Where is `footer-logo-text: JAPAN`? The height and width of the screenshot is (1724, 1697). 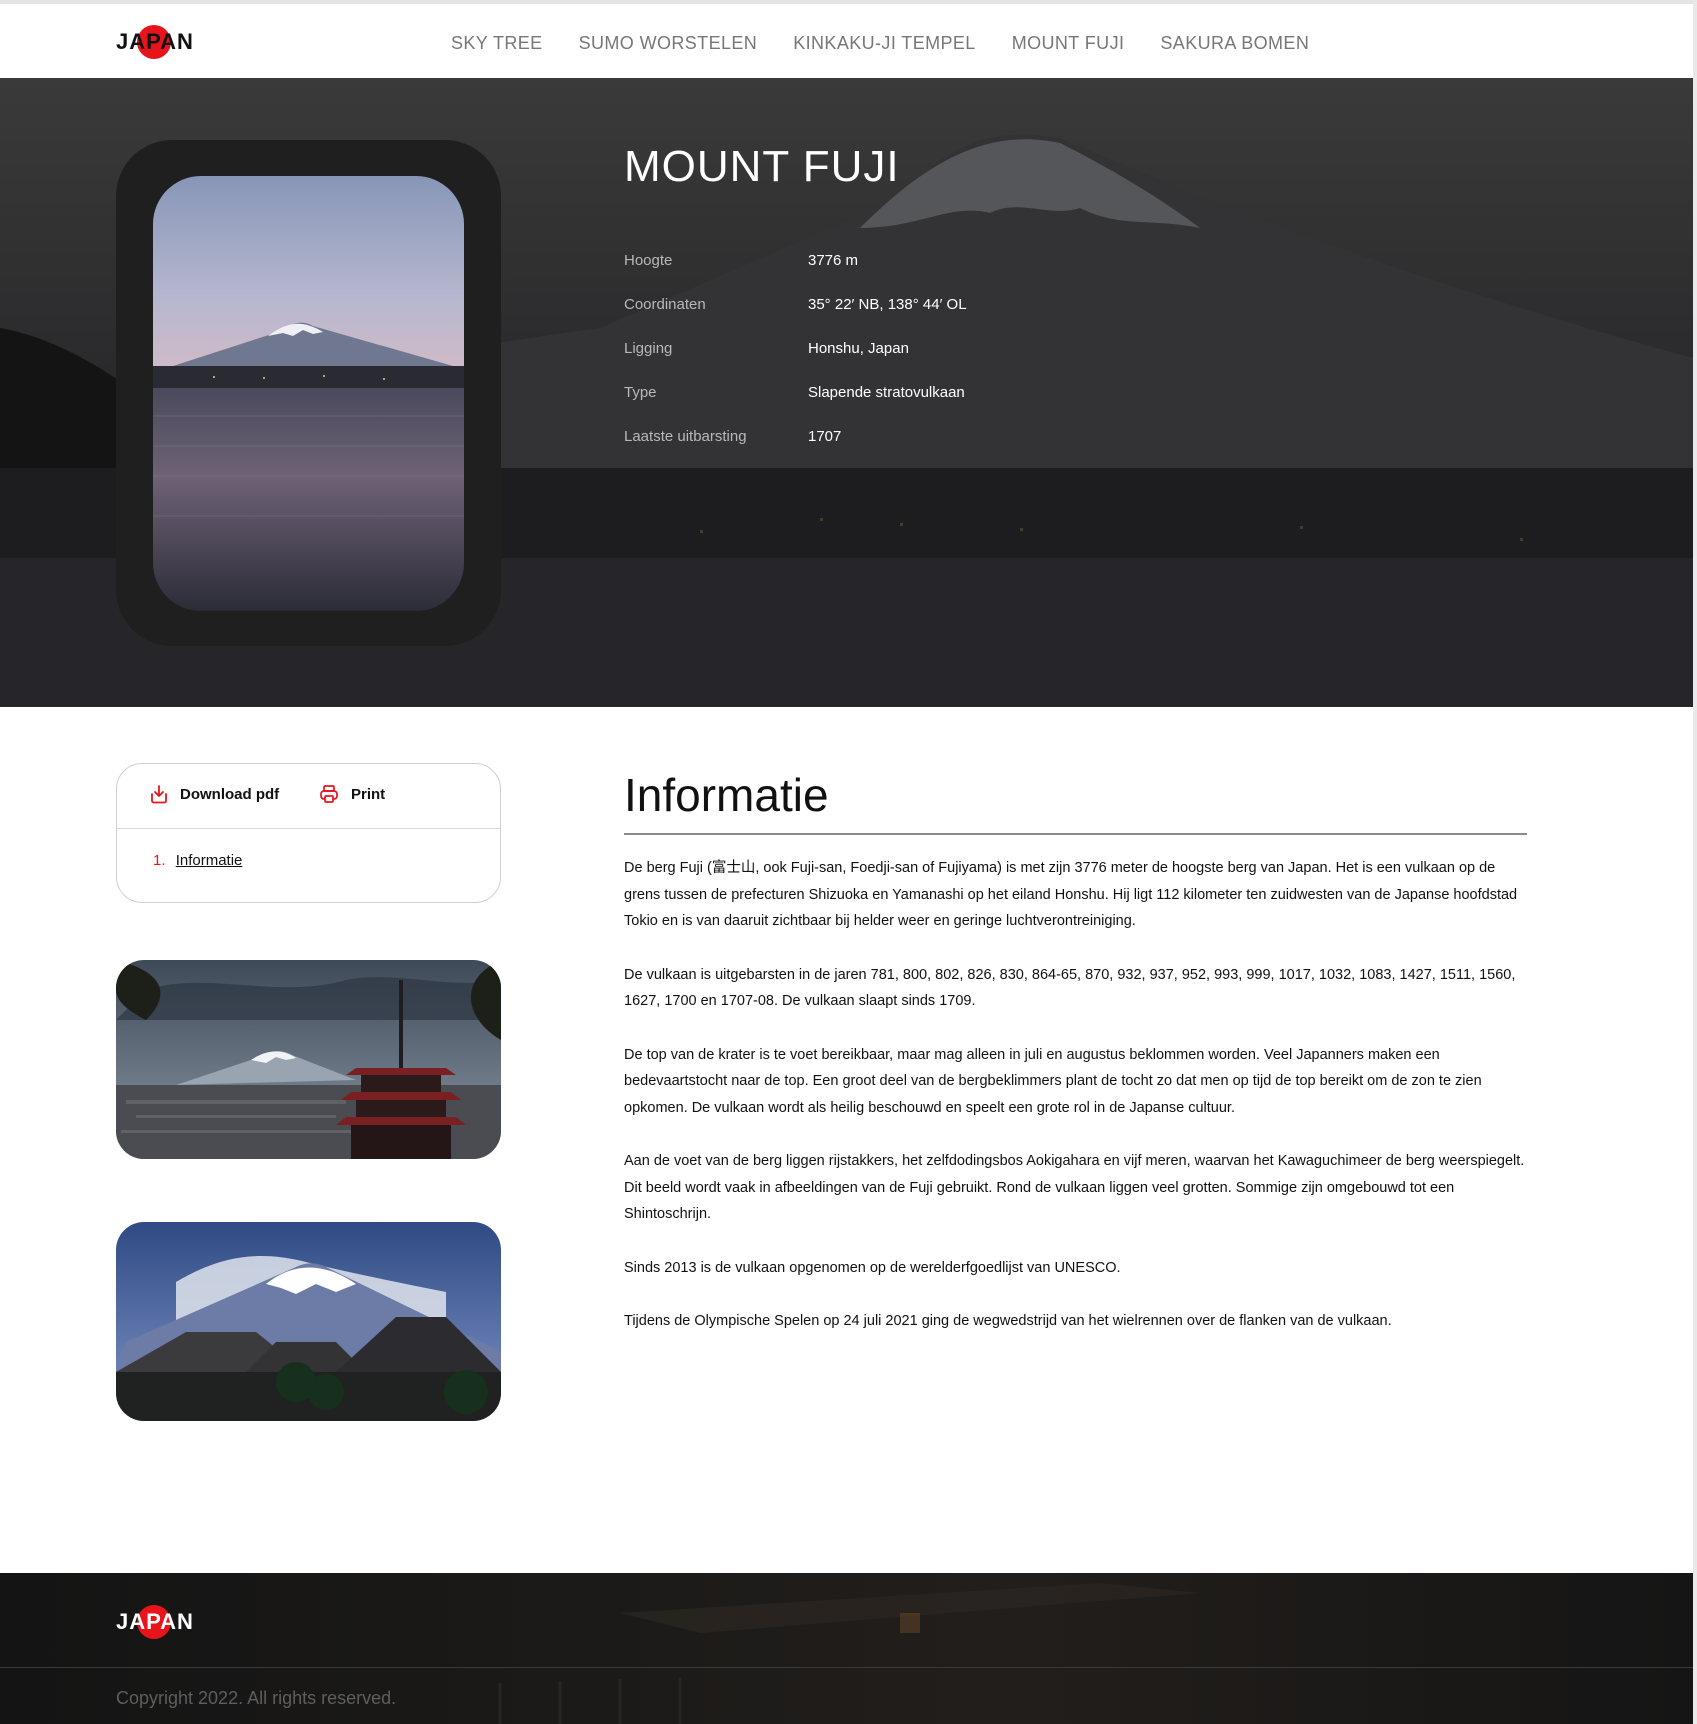
footer-logo-text: JAPAN is located at coordinates (155, 1621).